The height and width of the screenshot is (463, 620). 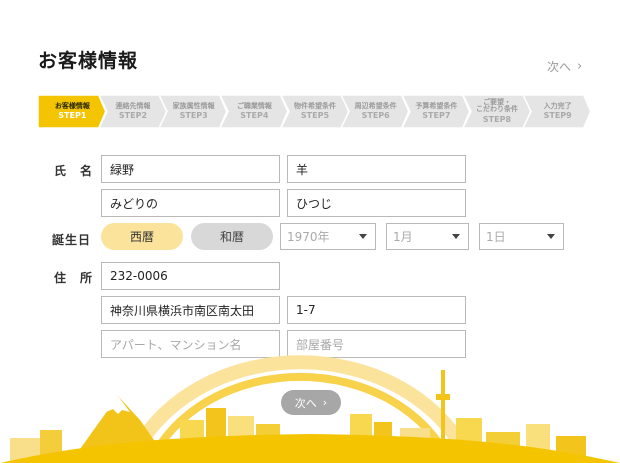 What do you see at coordinates (308, 237) in the screenshot?
I see `year-value: 1970年` at bounding box center [308, 237].